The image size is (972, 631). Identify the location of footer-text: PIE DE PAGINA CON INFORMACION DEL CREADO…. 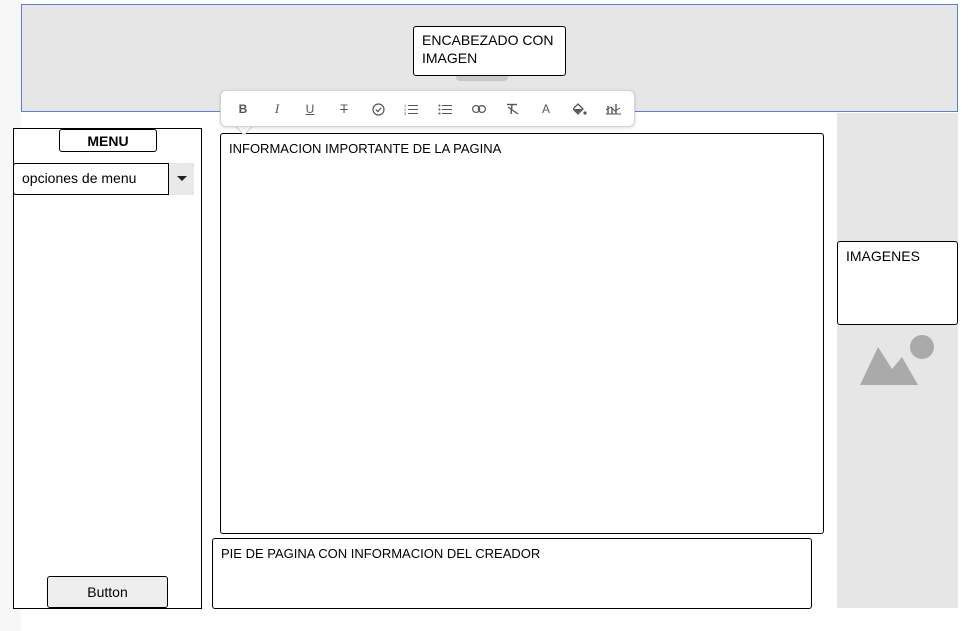
(381, 553).